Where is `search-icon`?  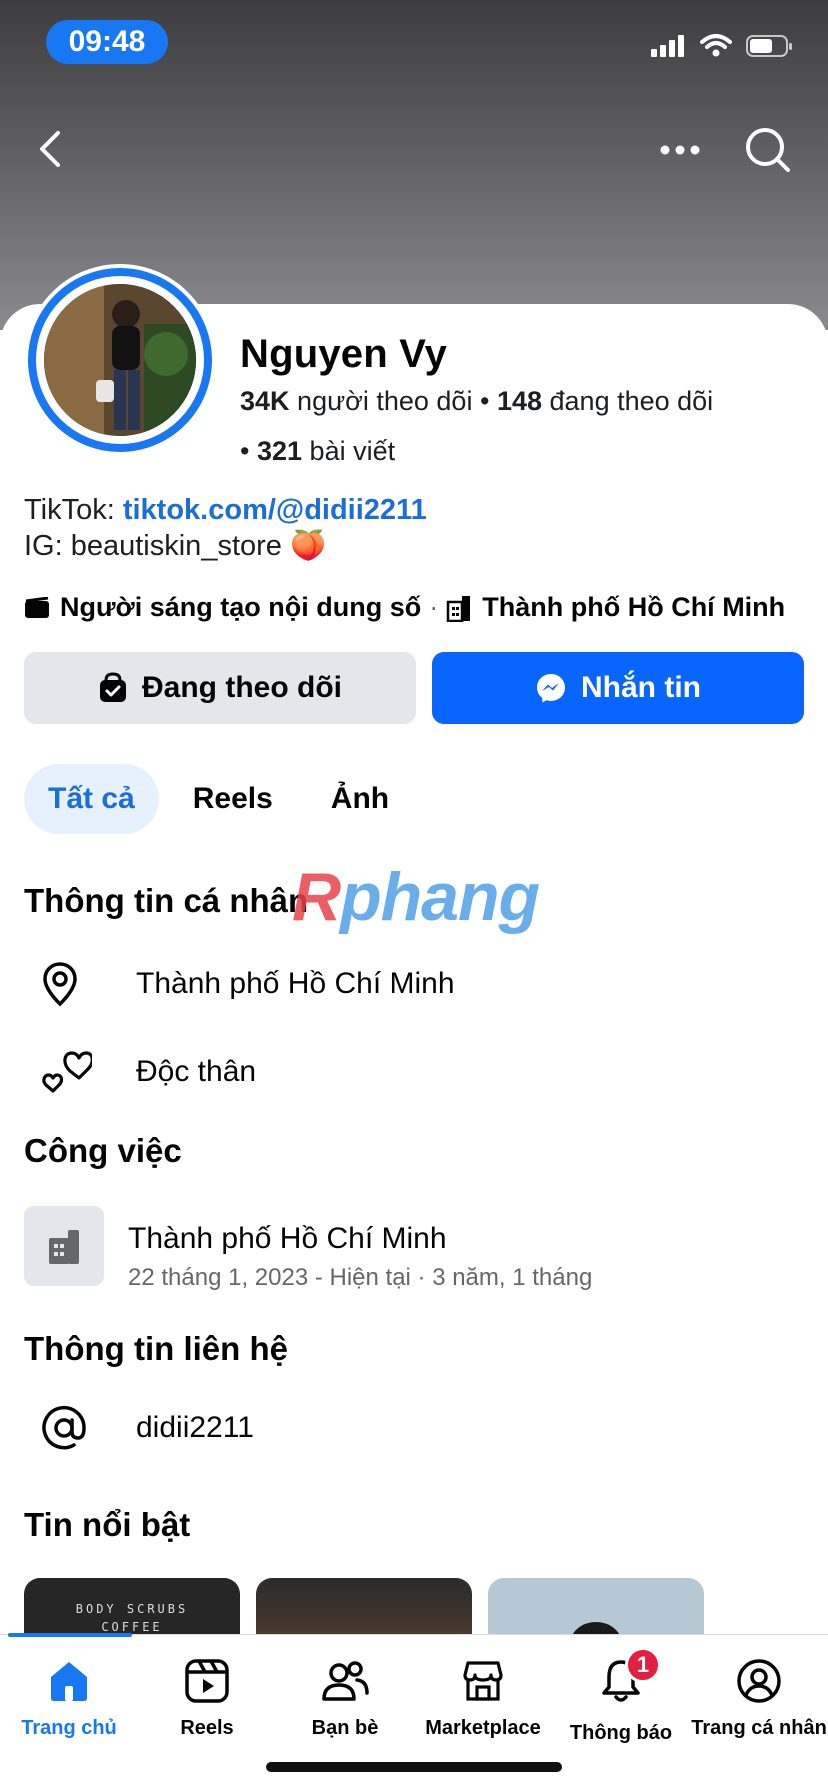
search-icon is located at coordinates (768, 150).